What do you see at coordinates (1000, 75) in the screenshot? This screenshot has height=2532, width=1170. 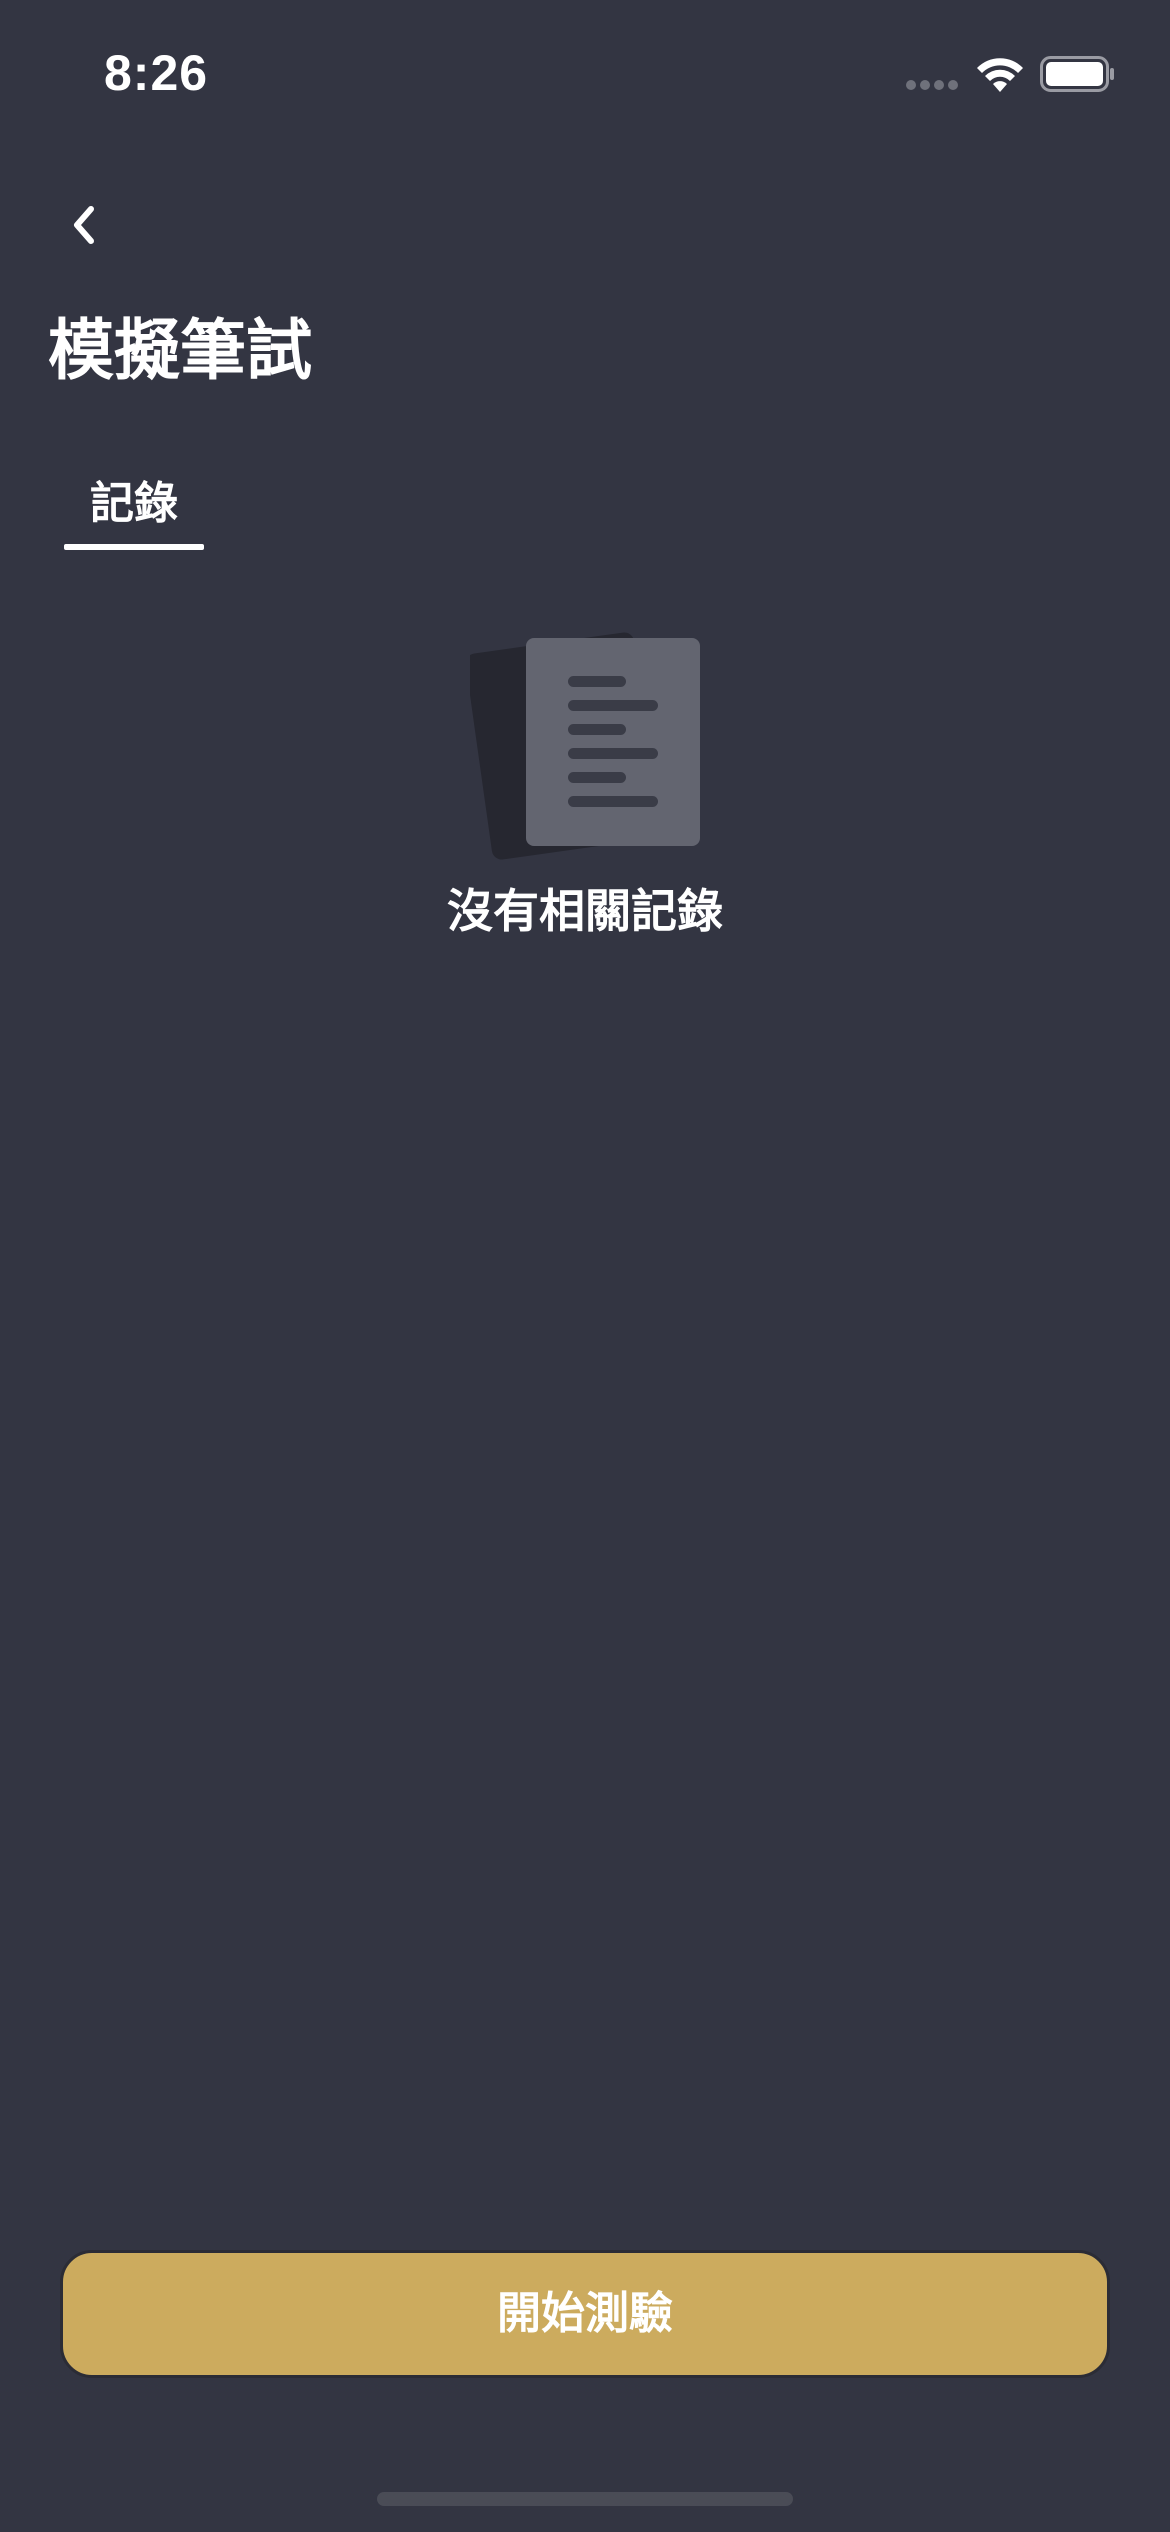 I see `wifi-icon` at bounding box center [1000, 75].